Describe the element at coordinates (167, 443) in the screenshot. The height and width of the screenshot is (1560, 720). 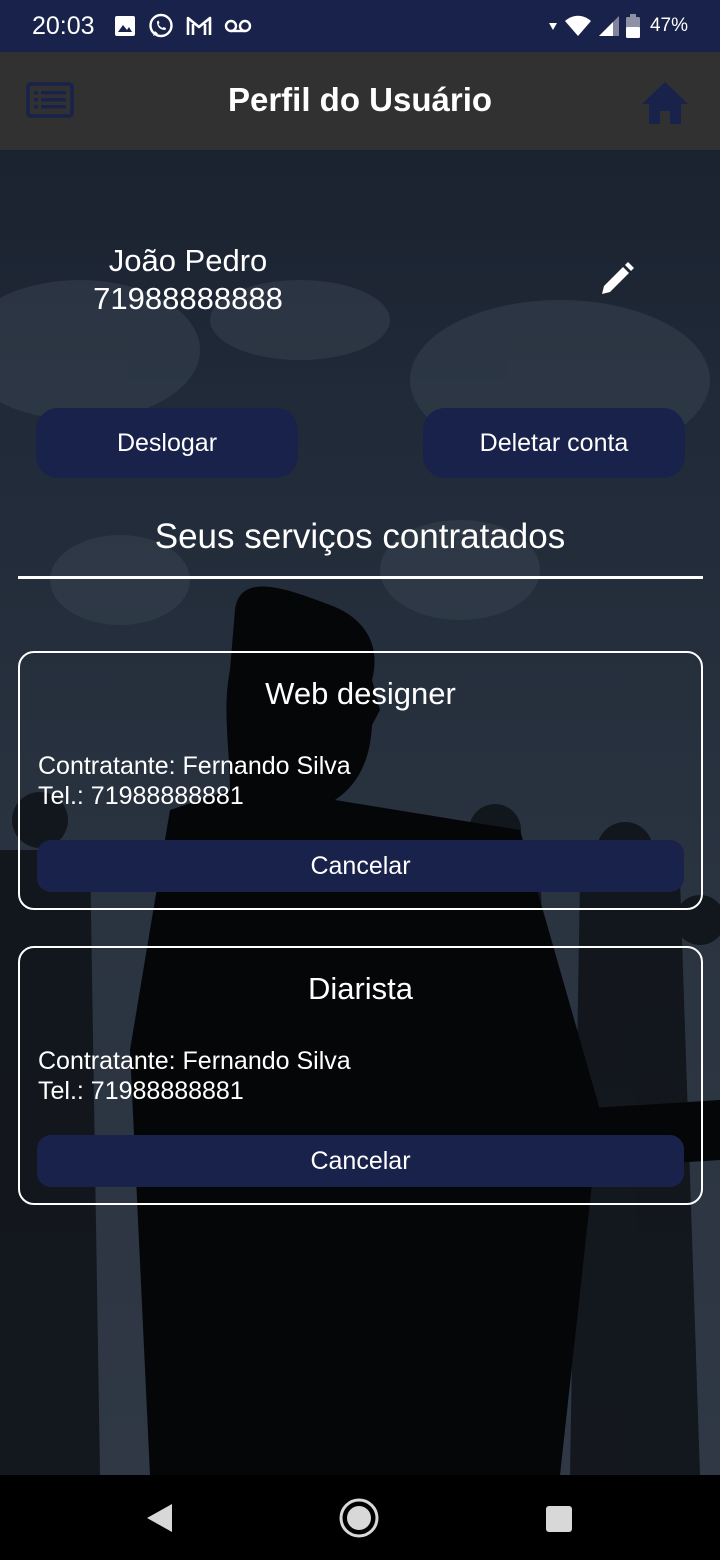
I see `logout-button: Deslogar` at that location.